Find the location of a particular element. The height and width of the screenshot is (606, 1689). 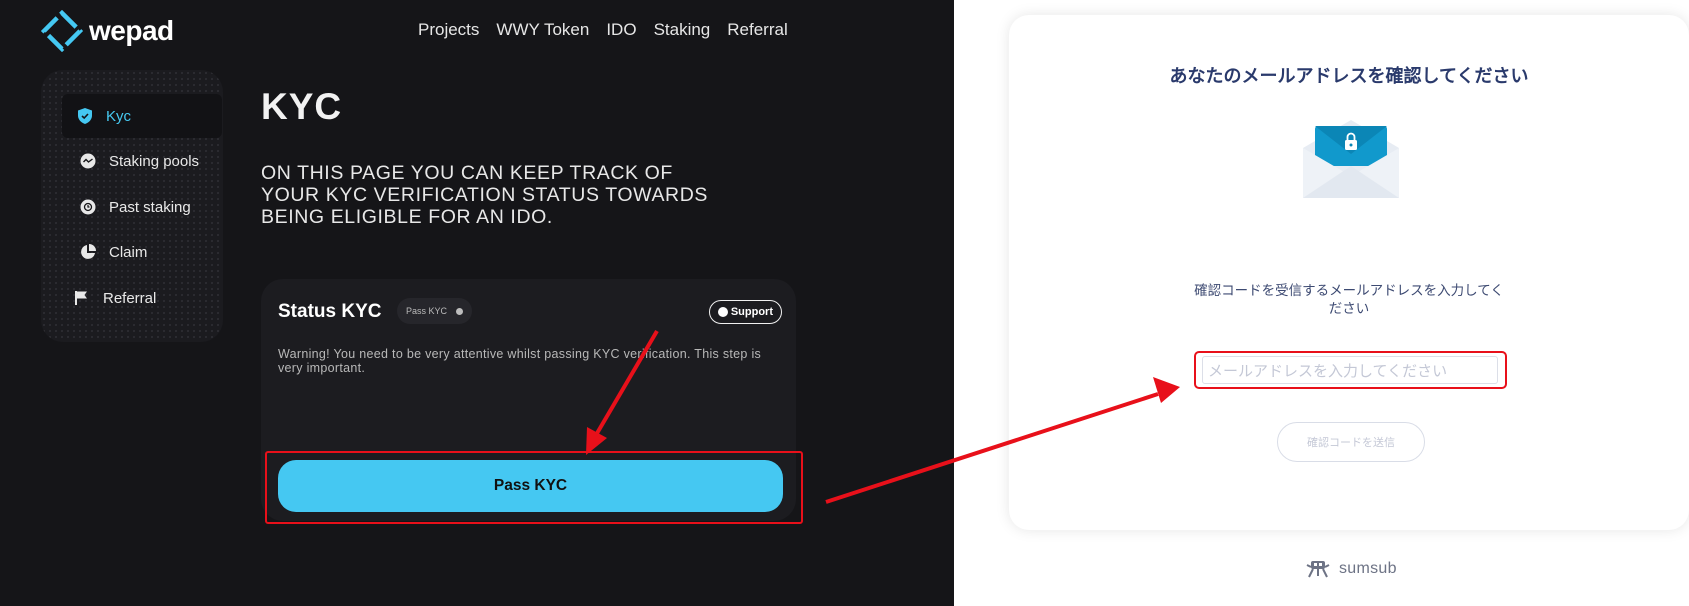

page-title: KYC is located at coordinates (302, 106).